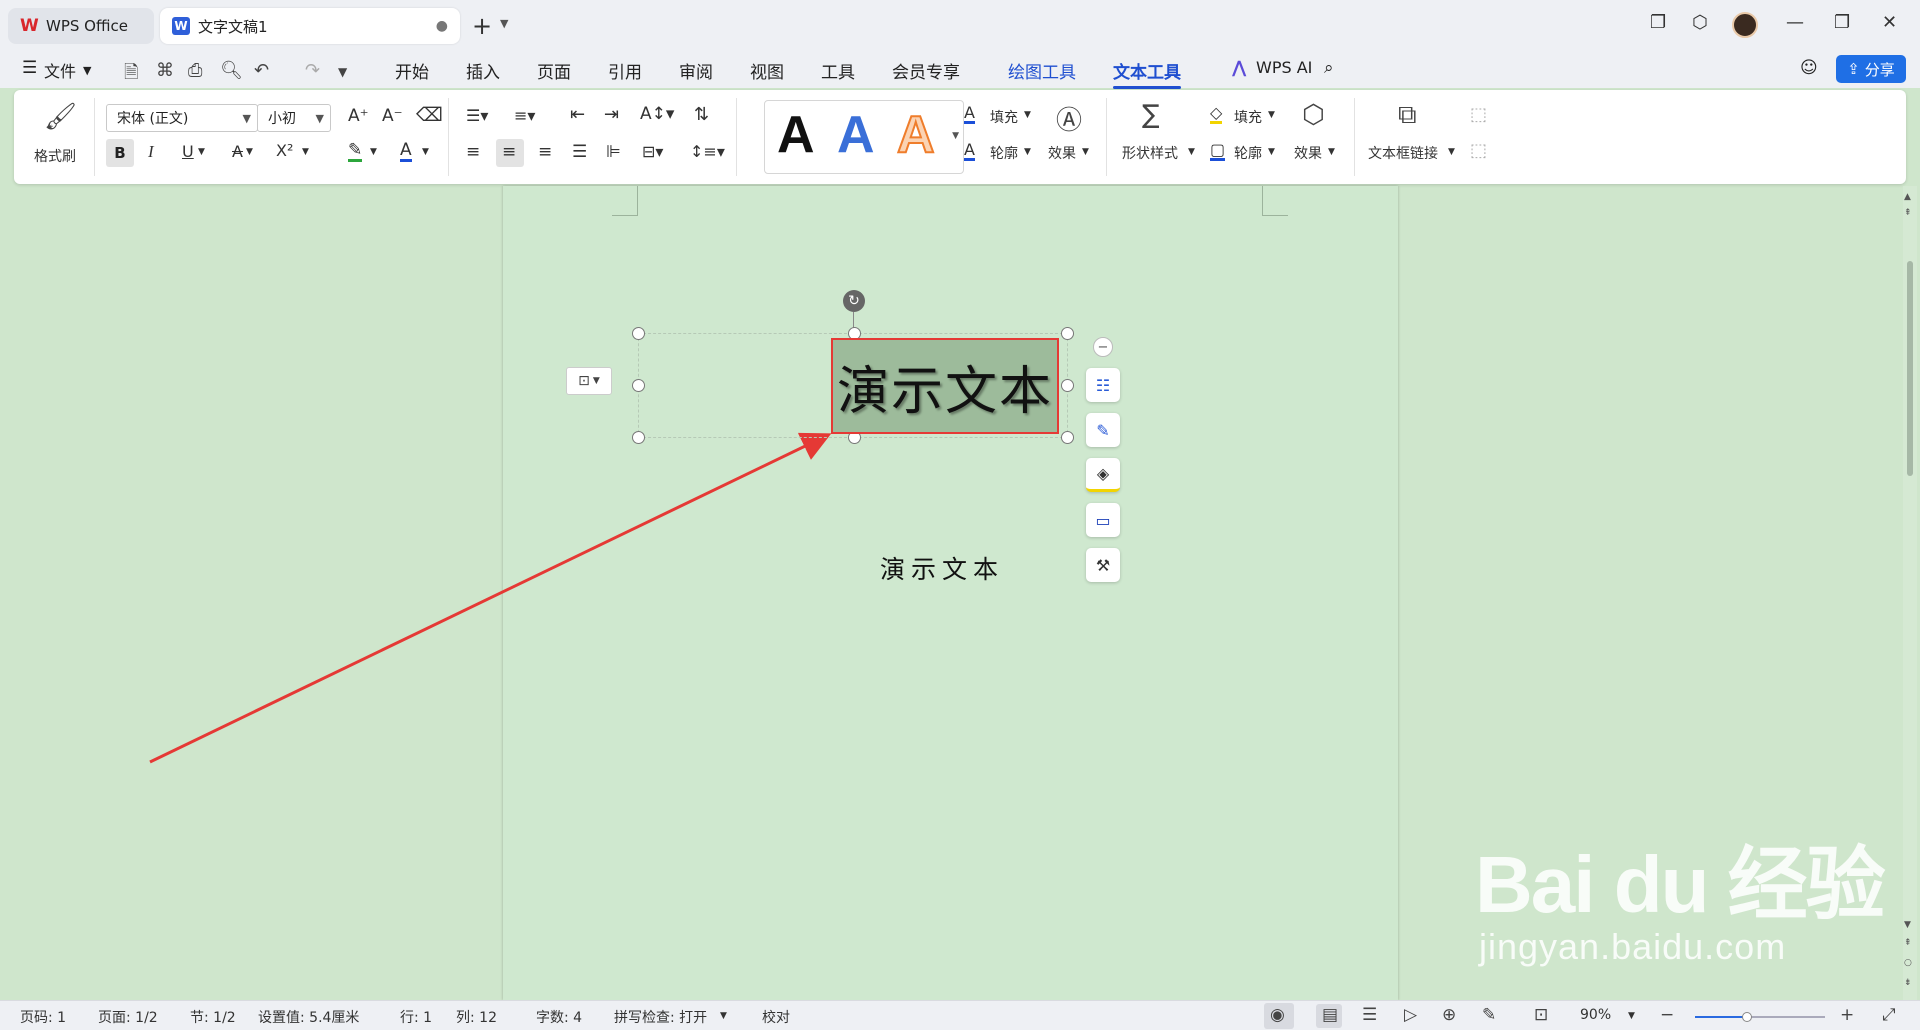 Image resolution: width=1920 pixels, height=1030 pixels. Describe the element at coordinates (1910, 593) in the screenshot. I see `vertical-scrollbar: ▲ ⇞ ▼ ⇞ ○ ⇟` at that location.